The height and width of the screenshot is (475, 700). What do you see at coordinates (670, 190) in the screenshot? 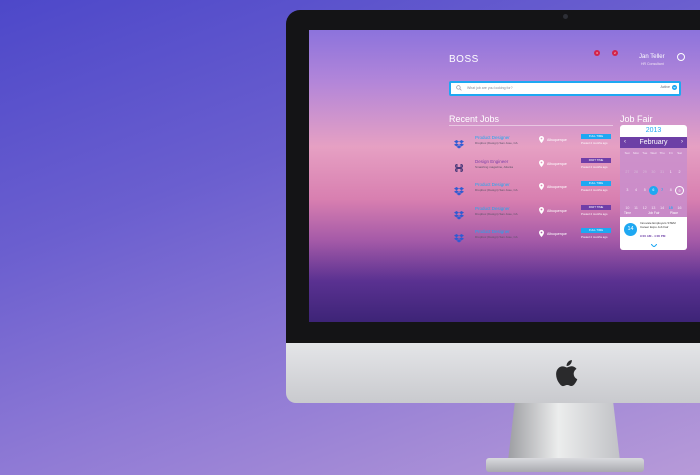
I see `calendar-day: 8` at bounding box center [670, 190].